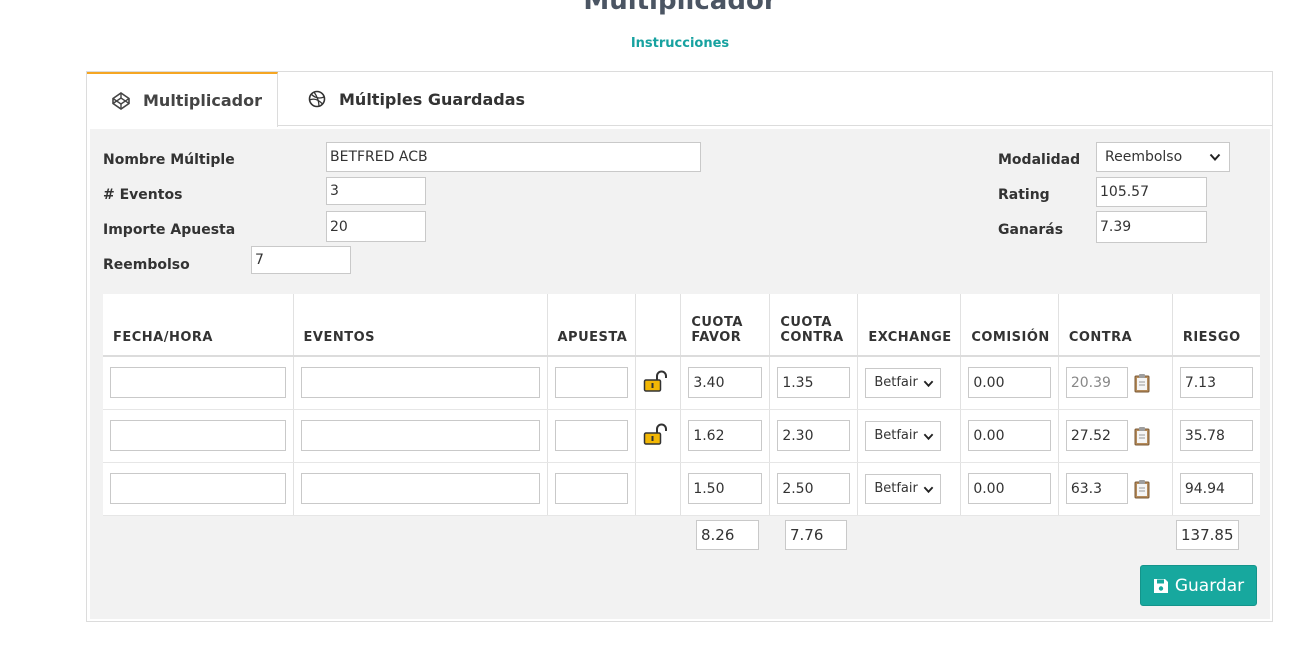 Image resolution: width=1290 pixels, height=660 pixels. What do you see at coordinates (432, 99) in the screenshot?
I see `tab-label: Múltiples Guardadas` at bounding box center [432, 99].